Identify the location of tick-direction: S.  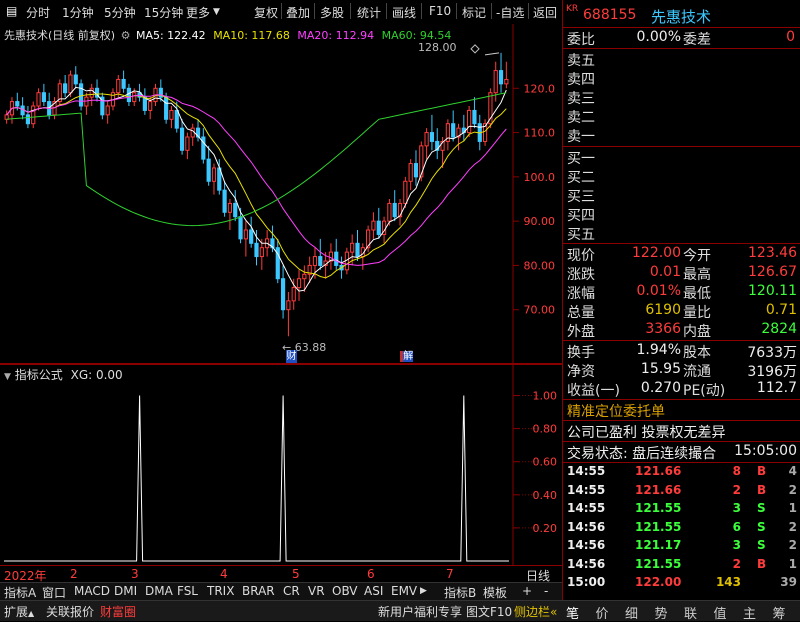
(761, 526).